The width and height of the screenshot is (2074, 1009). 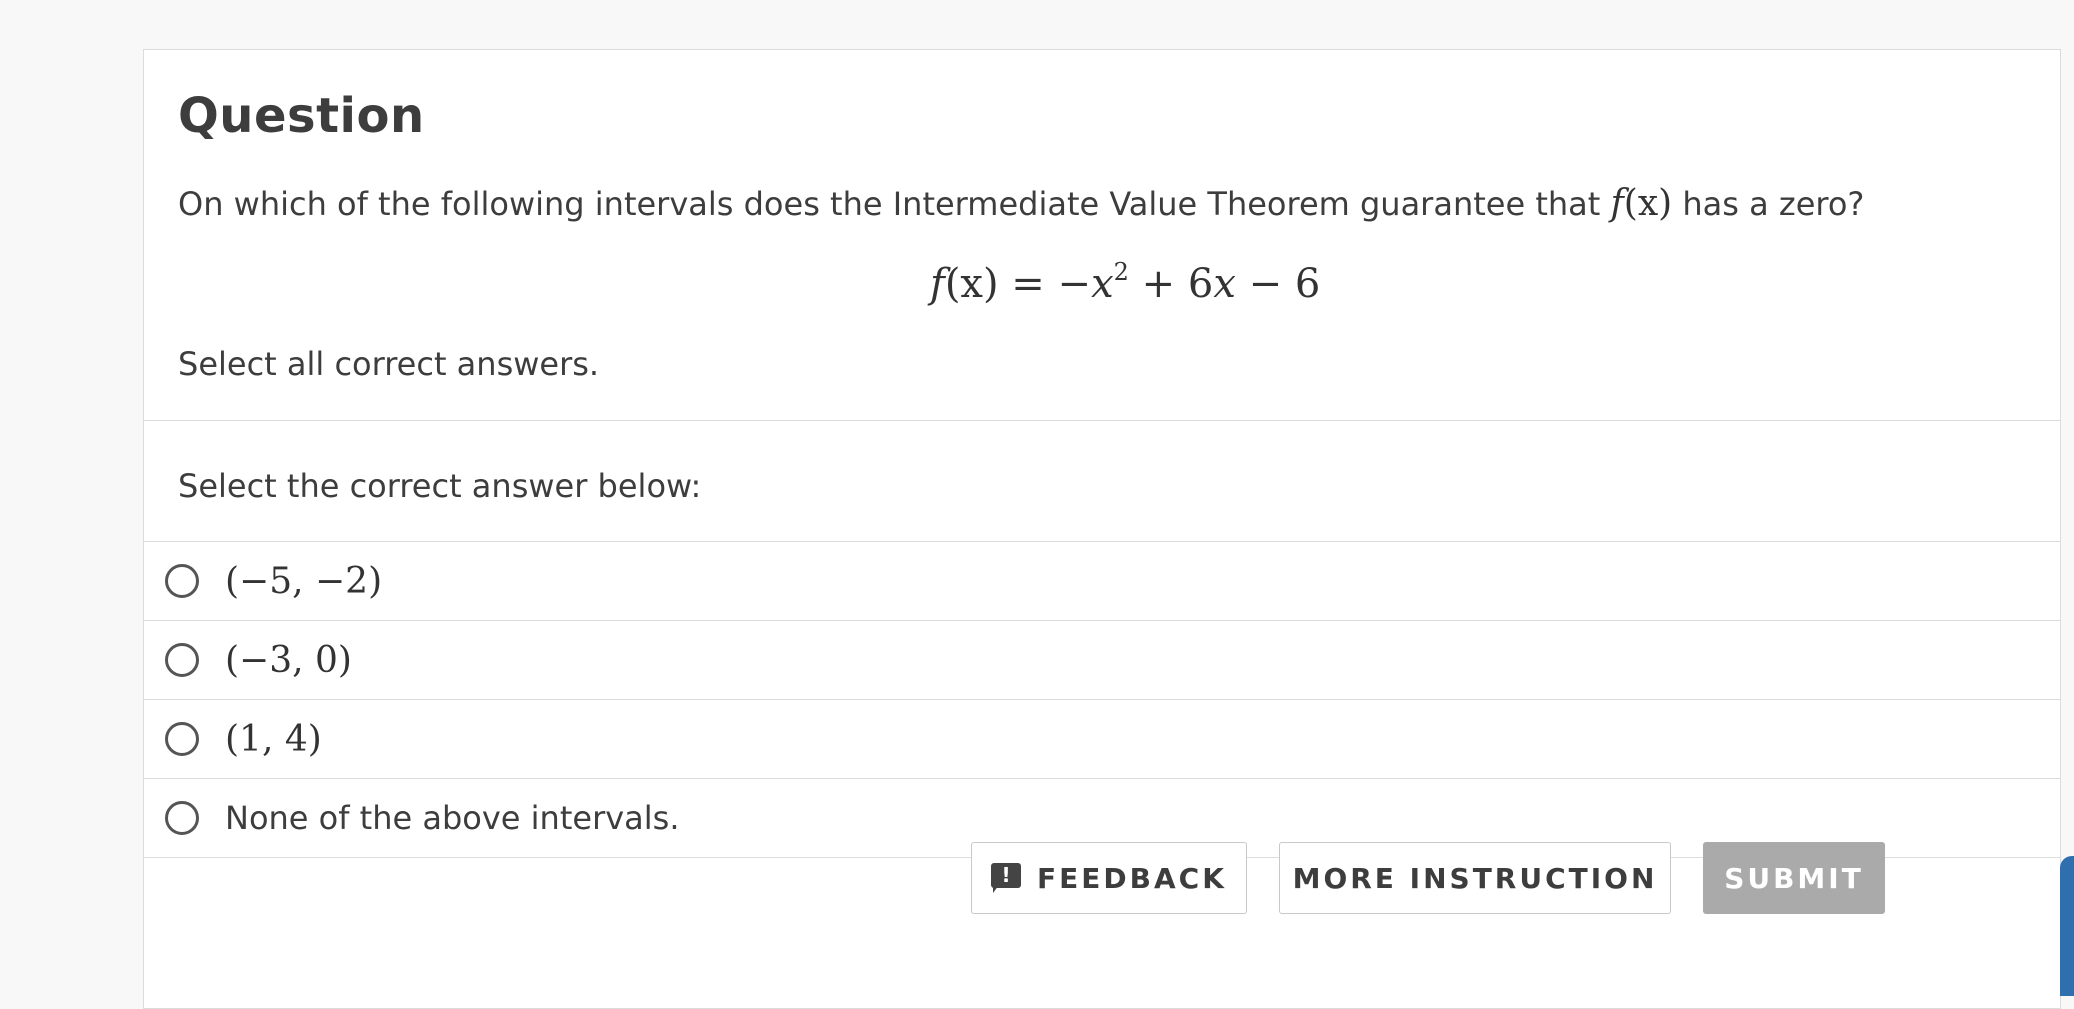 I want to click on section-divider, so click(x=1102, y=420).